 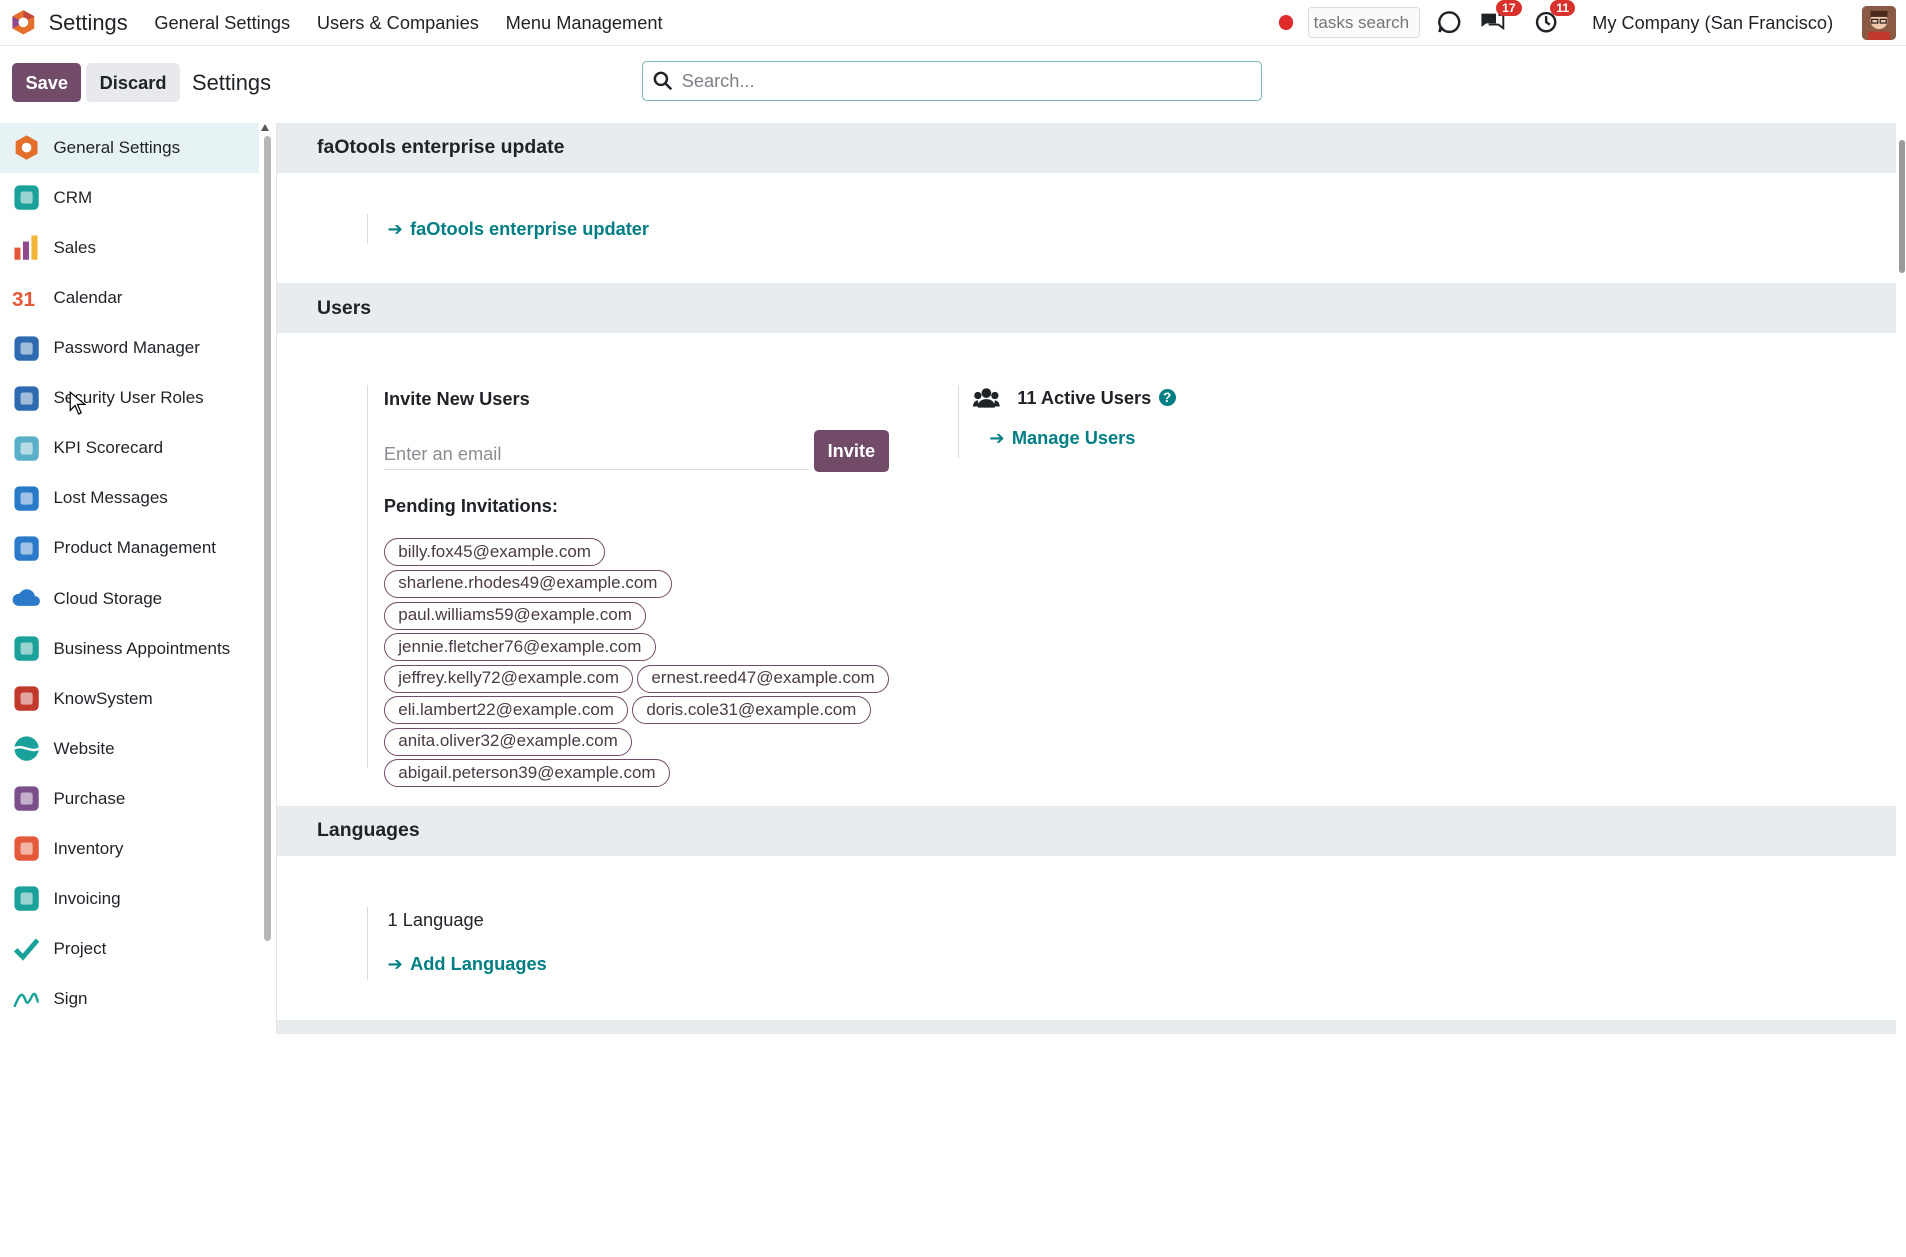 I want to click on invitation-row: abigail.peterson39@example.com, so click(x=636, y=773).